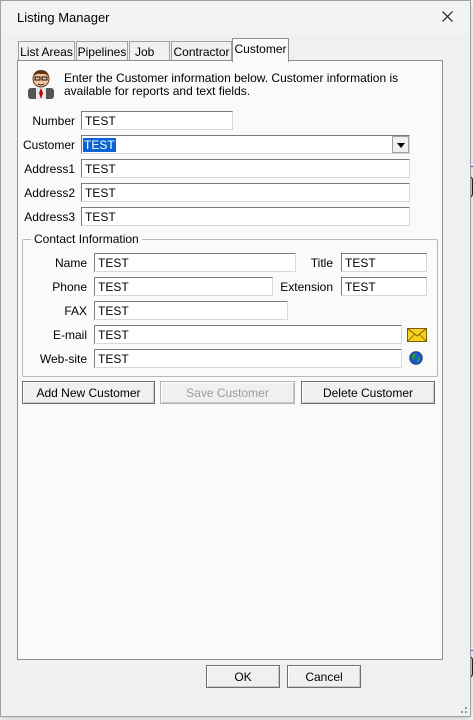  Describe the element at coordinates (321, 263) in the screenshot. I see `contact-title-label: Title` at that location.